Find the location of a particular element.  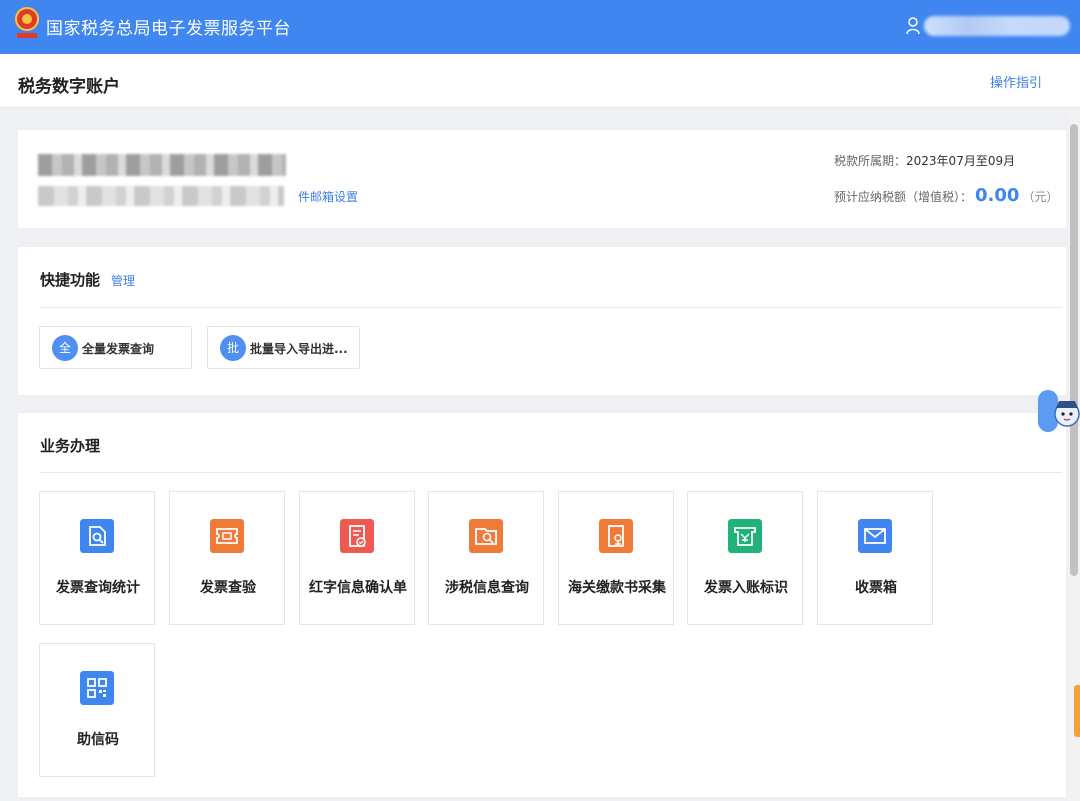

page-header: 税务数字账户 操作指引 is located at coordinates (540, 81).